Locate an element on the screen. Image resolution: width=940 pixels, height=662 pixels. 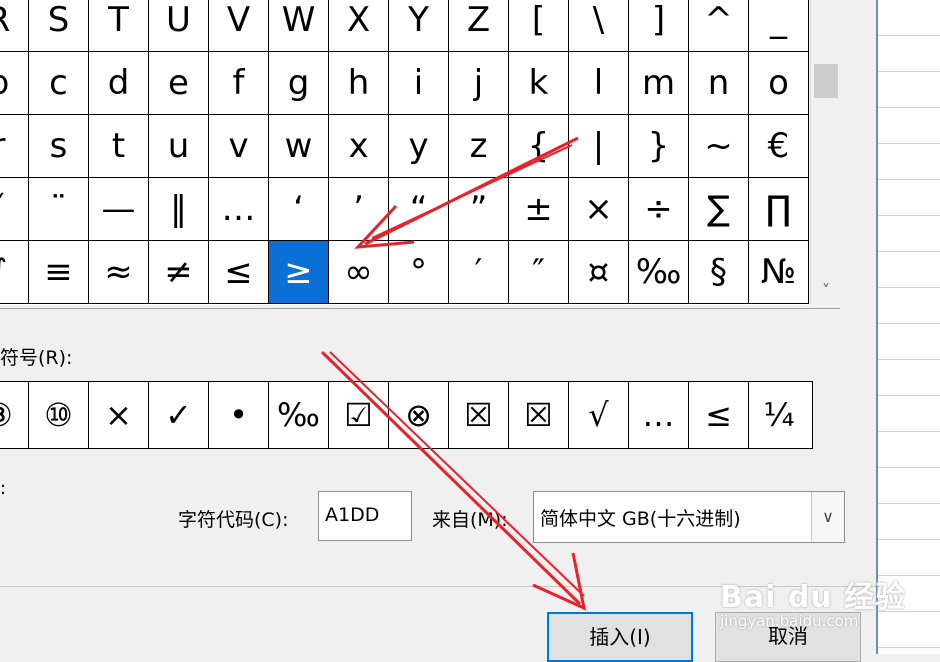
recent-symbol-cell: ✓ is located at coordinates (179, 415).